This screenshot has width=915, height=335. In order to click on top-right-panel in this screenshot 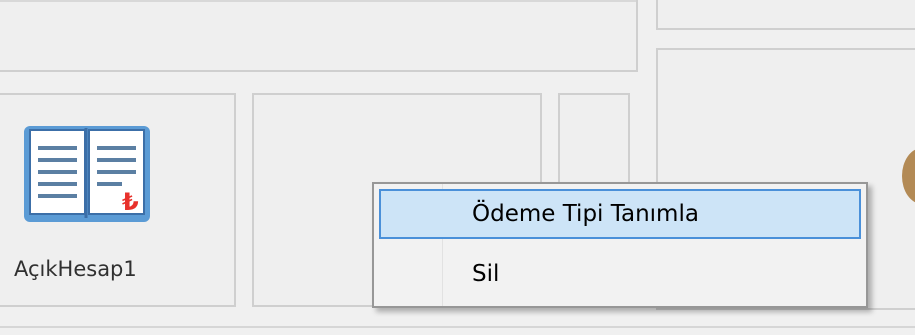, I will do `click(785, 15)`.